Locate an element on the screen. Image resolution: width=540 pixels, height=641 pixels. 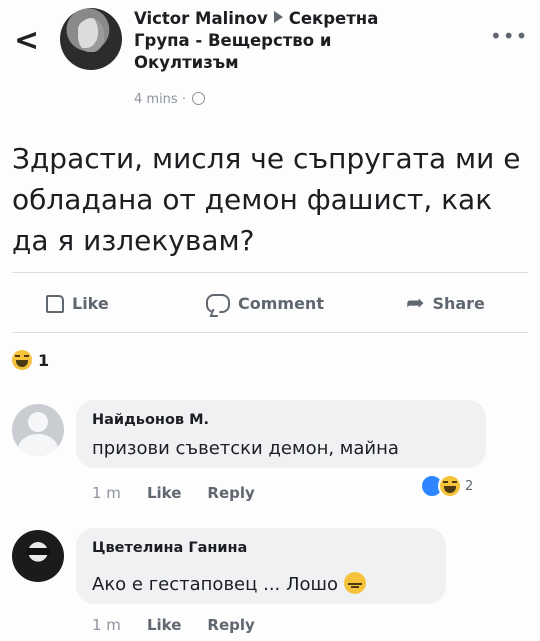
default-avatar-head is located at coordinates (38, 422).